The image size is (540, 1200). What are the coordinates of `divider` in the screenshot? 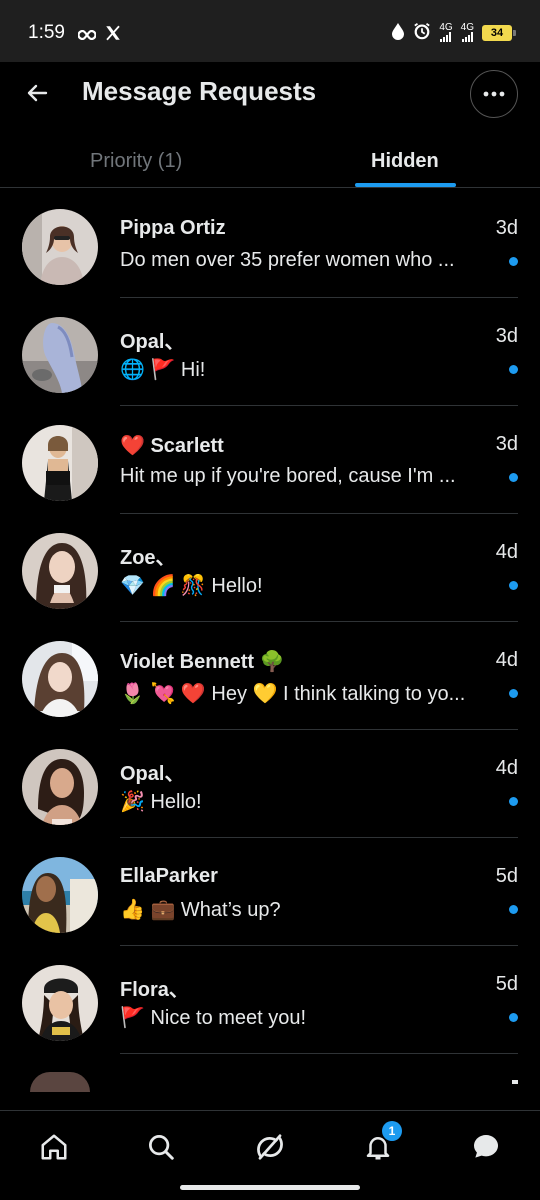 It's located at (319, 1053).